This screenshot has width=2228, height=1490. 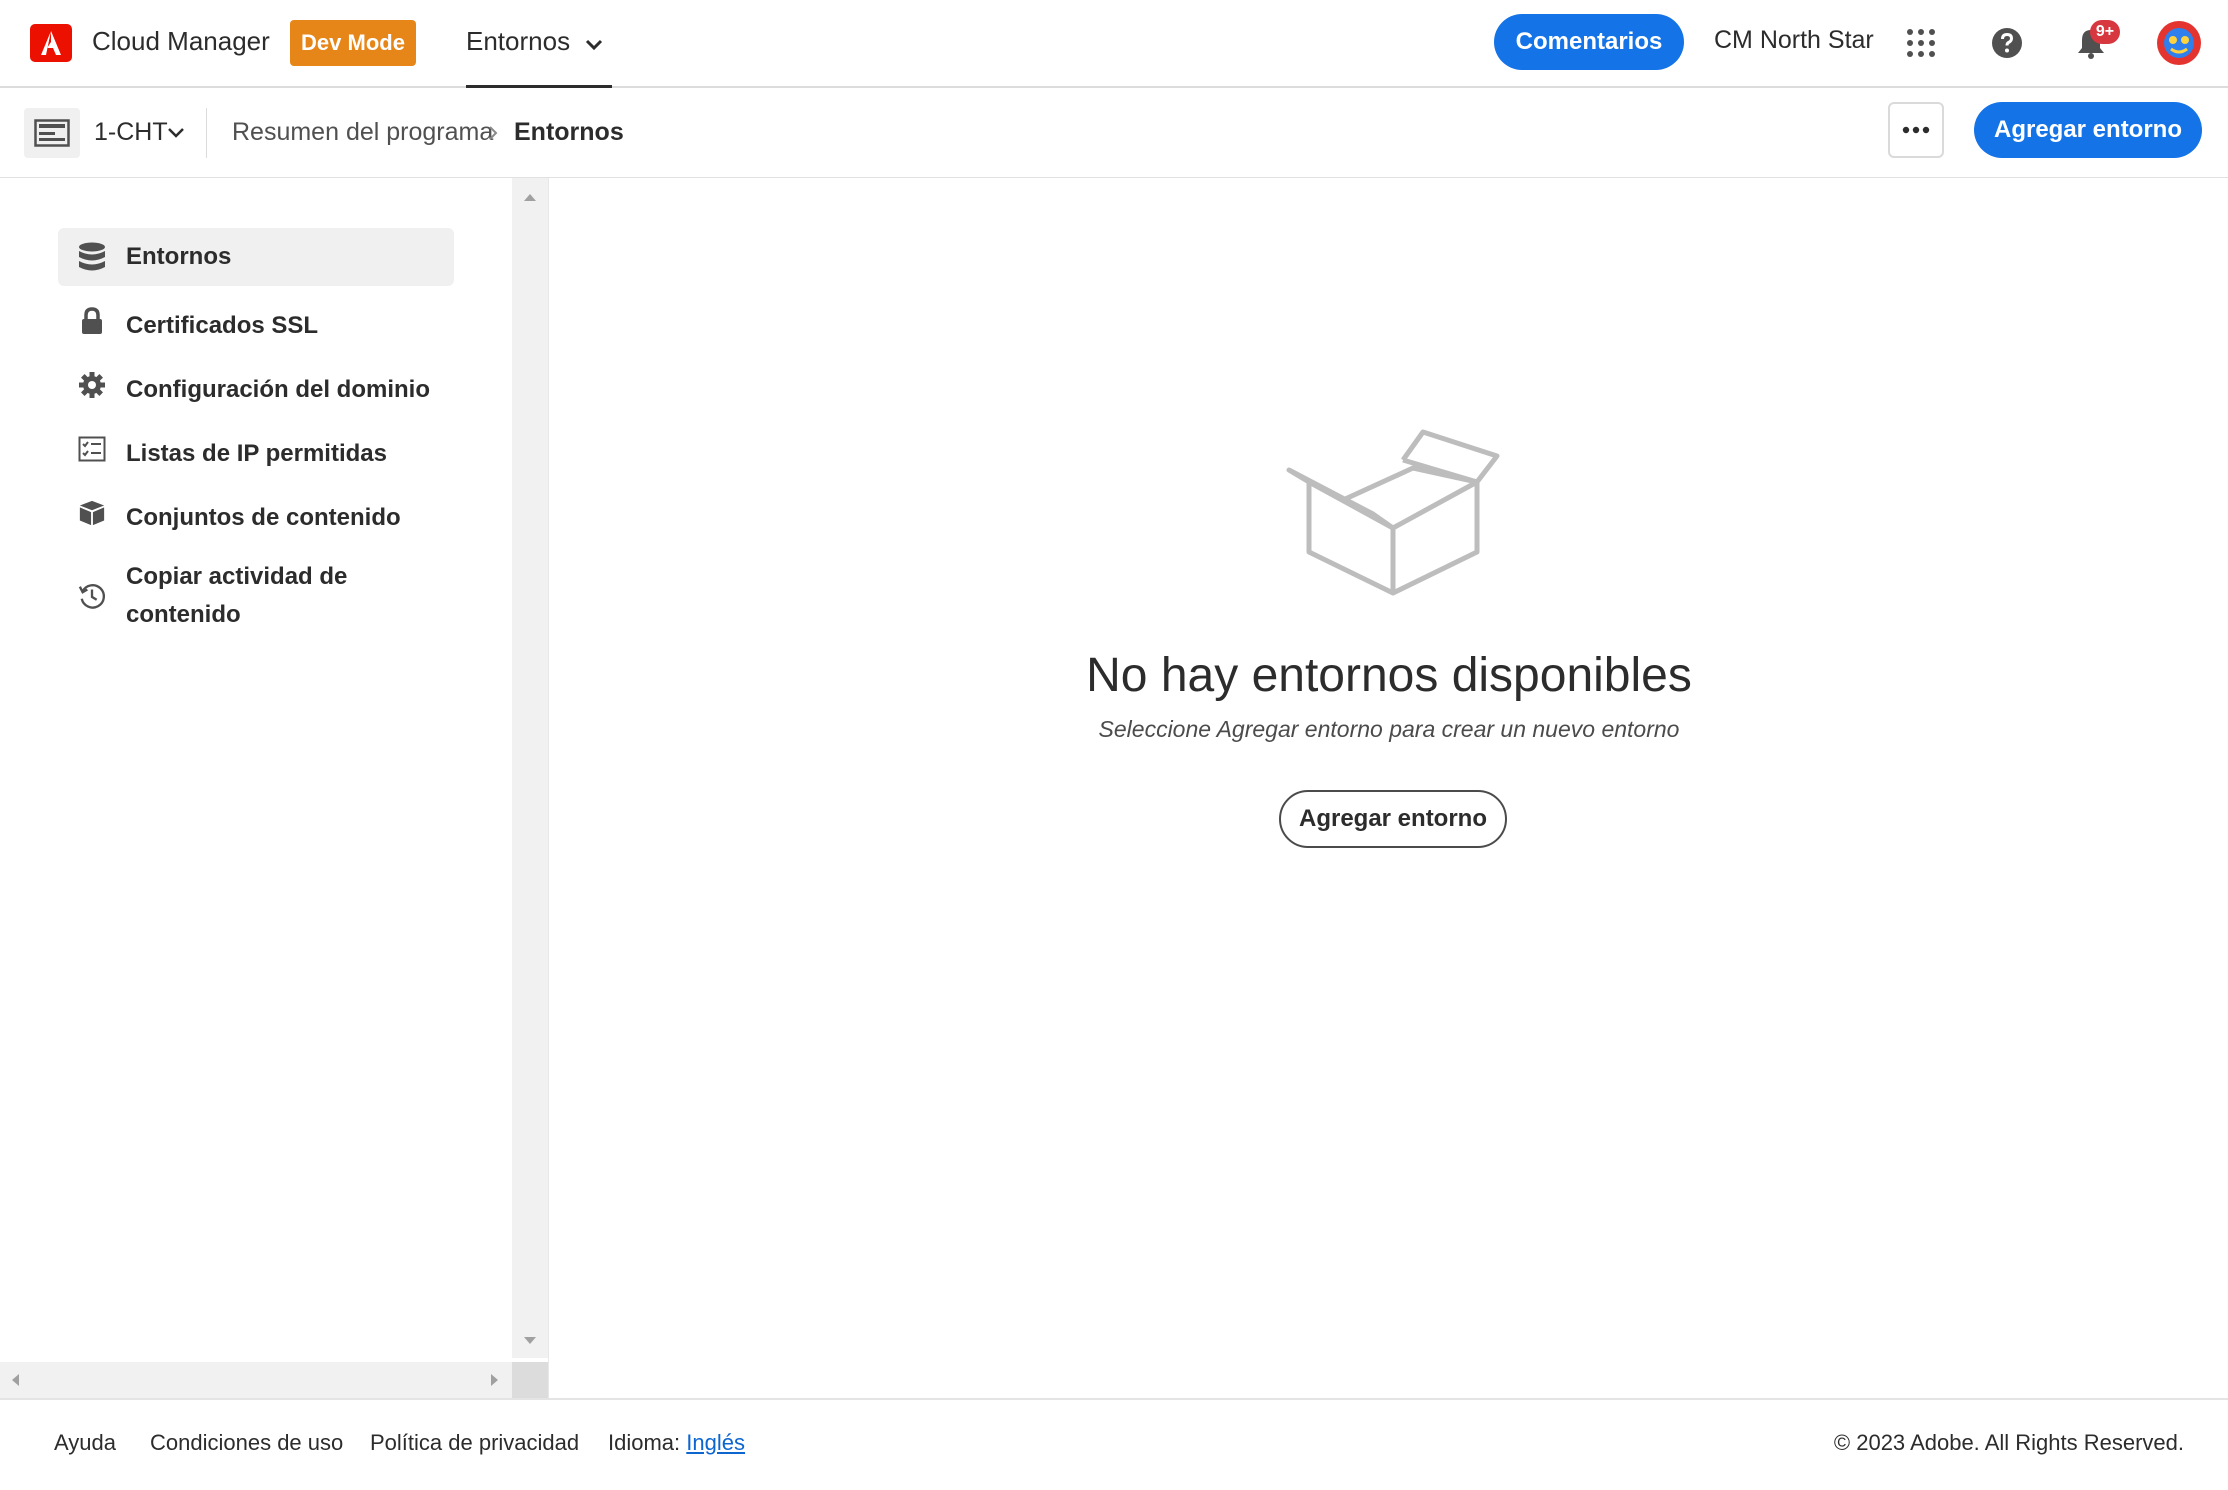 What do you see at coordinates (278, 389) in the screenshot?
I see `sidebar-item-label: Configuración del dominio` at bounding box center [278, 389].